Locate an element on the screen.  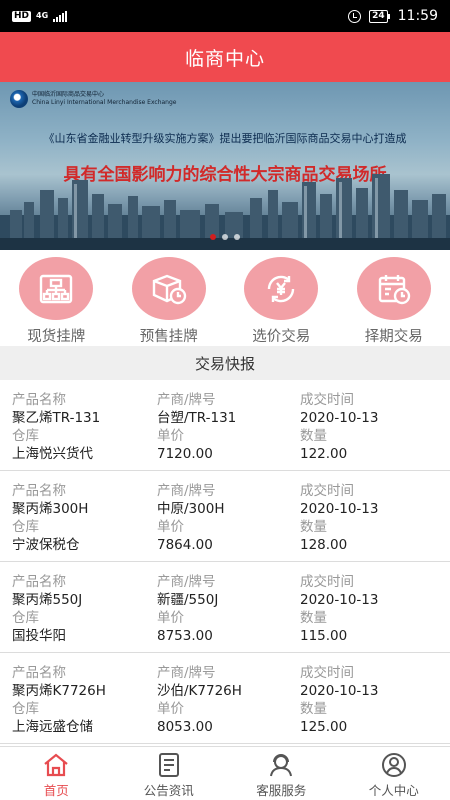
battery-icon: 24 is located at coordinates (379, 16).